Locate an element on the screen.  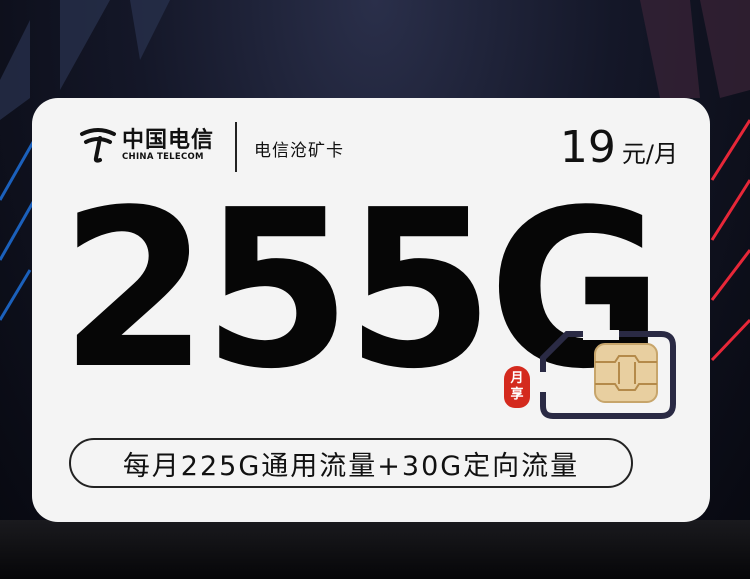
monthly-badge: 月 享 is located at coordinates (517, 387).